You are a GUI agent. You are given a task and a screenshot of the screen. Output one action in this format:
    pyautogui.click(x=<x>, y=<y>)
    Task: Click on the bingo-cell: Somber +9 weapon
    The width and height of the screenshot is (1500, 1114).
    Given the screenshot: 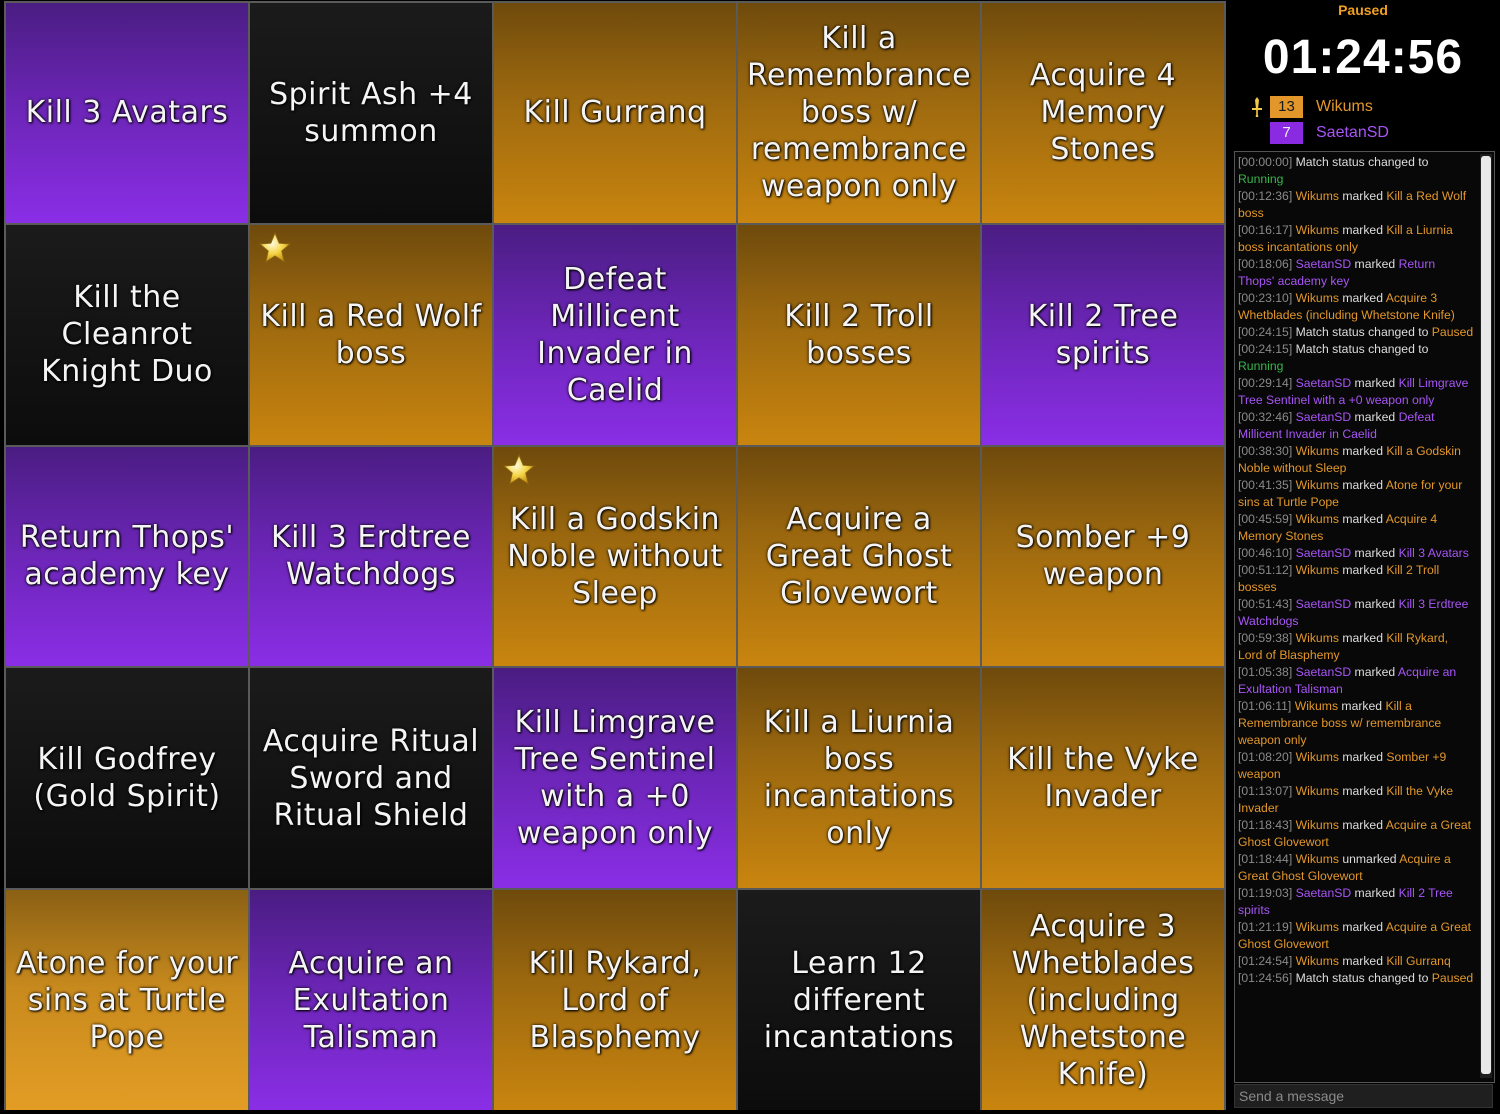 What is the action you would take?
    pyautogui.click(x=1103, y=556)
    